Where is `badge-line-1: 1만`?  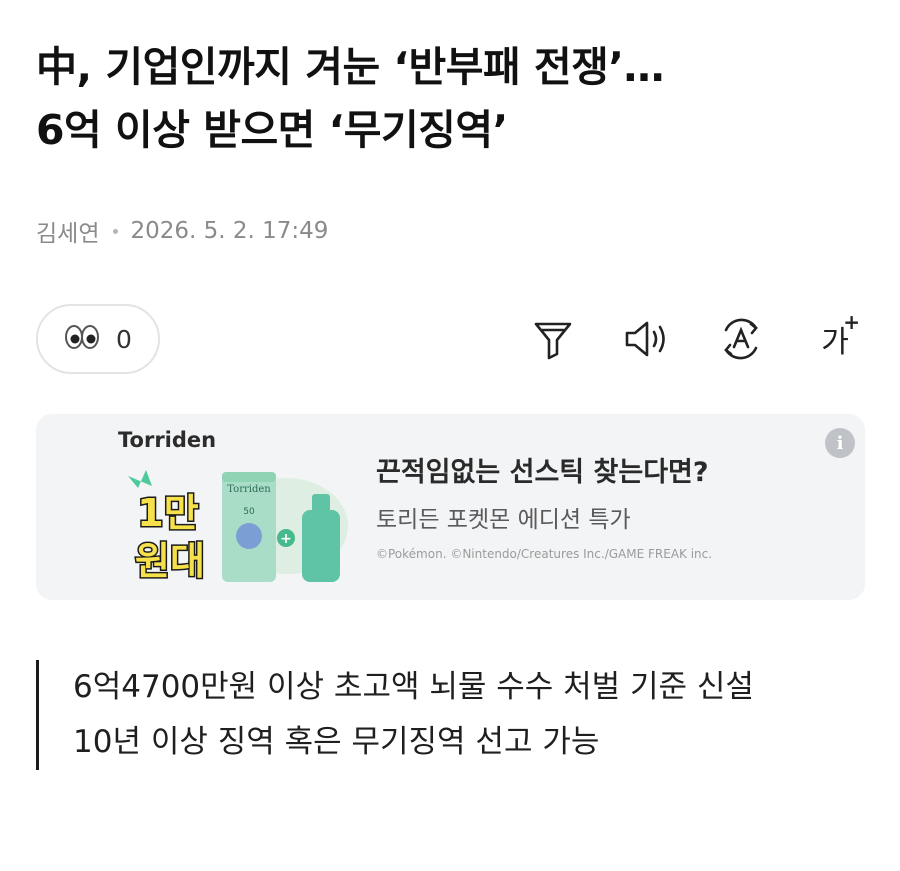 badge-line-1: 1만 is located at coordinates (167, 513).